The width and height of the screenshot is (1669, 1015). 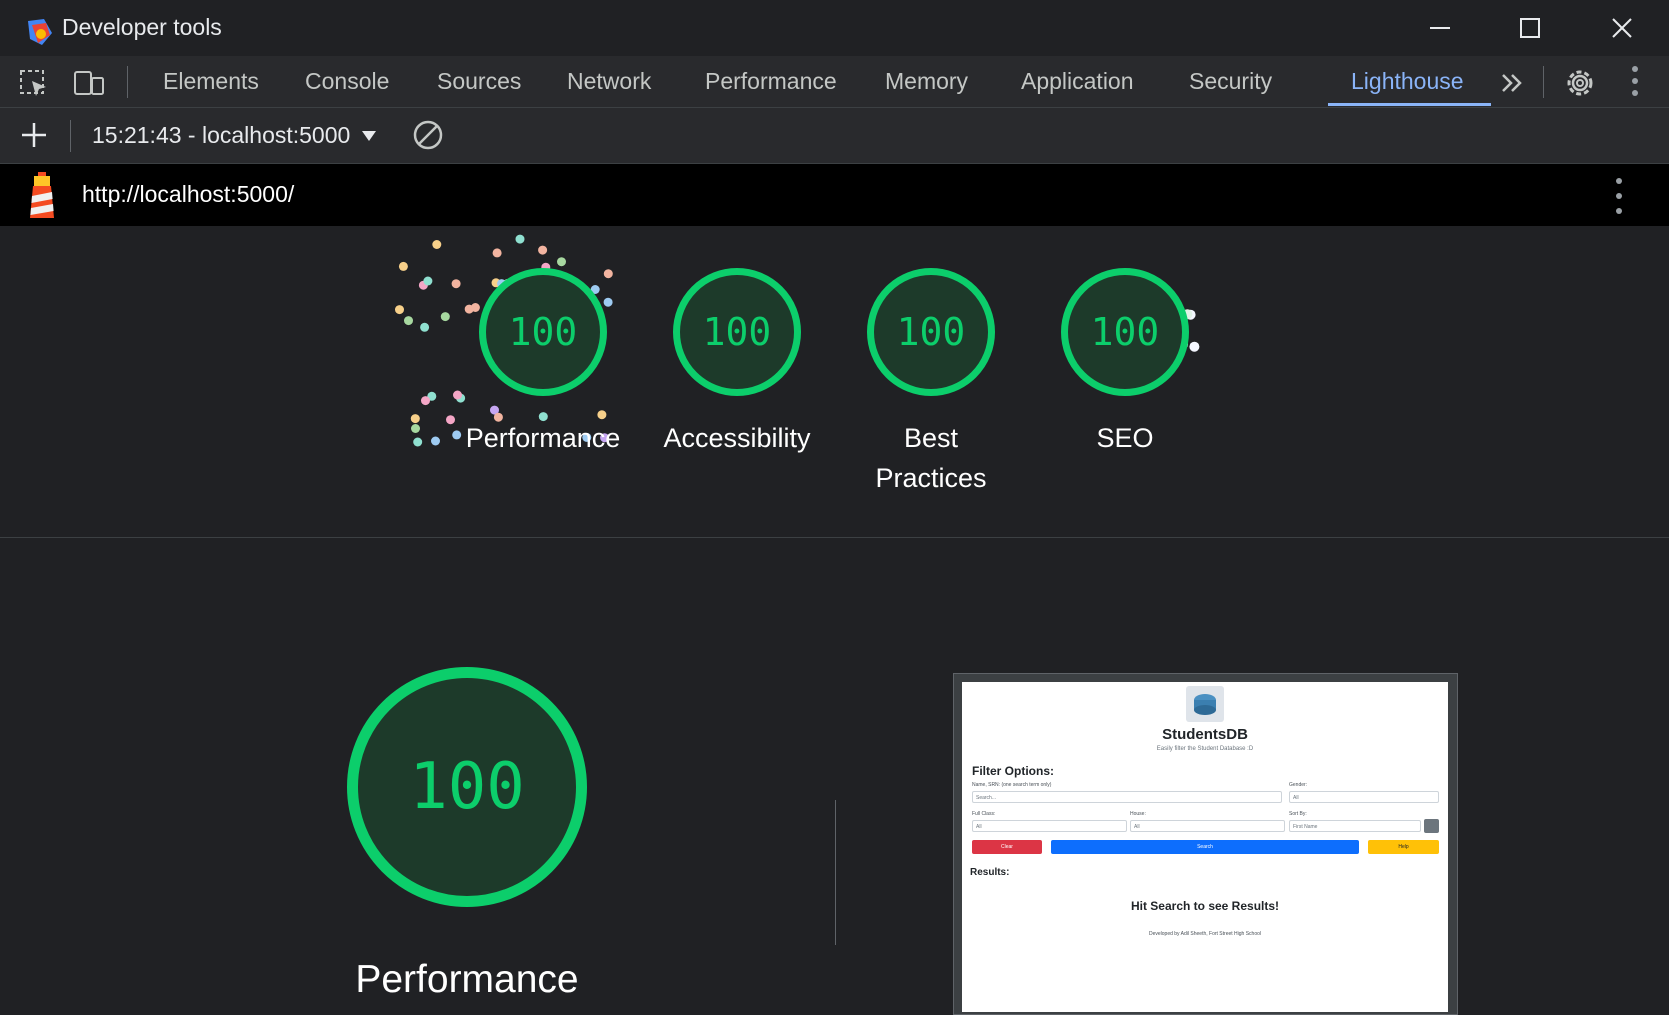 What do you see at coordinates (1125, 438) in the screenshot?
I see `score-label: SEO` at bounding box center [1125, 438].